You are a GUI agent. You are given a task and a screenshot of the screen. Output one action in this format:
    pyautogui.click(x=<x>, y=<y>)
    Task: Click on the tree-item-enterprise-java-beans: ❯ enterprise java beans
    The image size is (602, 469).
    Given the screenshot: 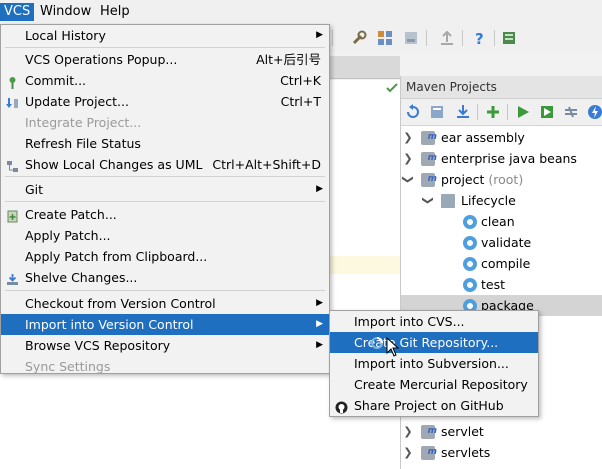 What is the action you would take?
    pyautogui.click(x=501, y=158)
    